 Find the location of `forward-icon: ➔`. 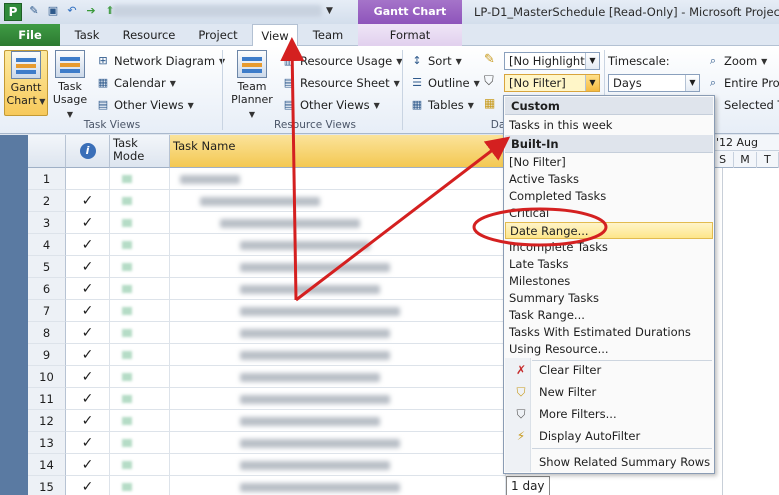

forward-icon: ➔ is located at coordinates (91, 11).